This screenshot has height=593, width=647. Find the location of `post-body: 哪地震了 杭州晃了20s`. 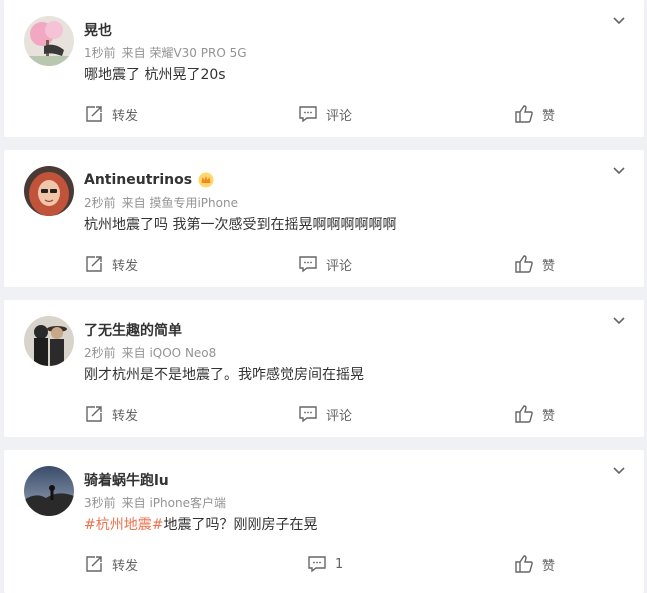

post-body: 哪地震了 杭州晃了20s is located at coordinates (155, 75).